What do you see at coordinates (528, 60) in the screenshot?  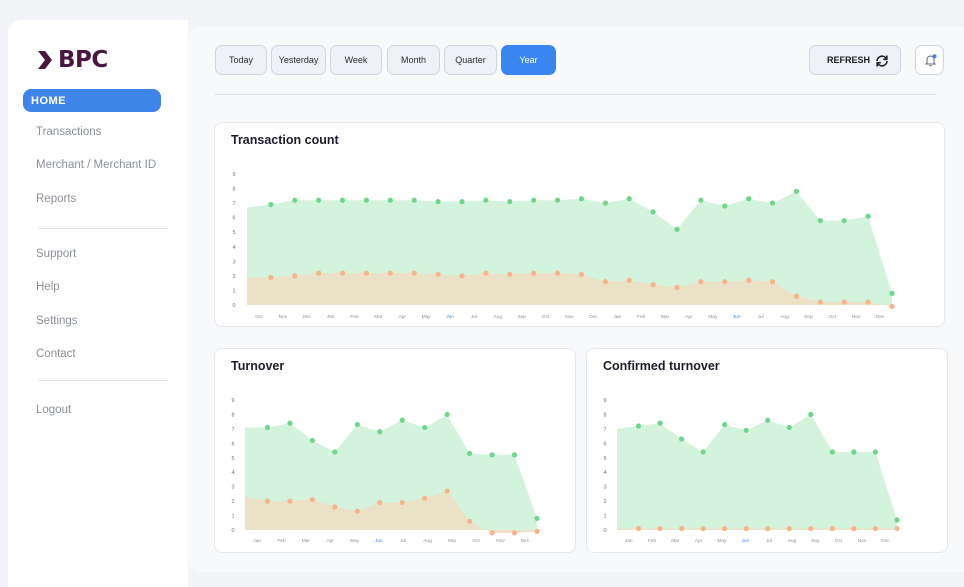 I see `period-year-button: Year` at bounding box center [528, 60].